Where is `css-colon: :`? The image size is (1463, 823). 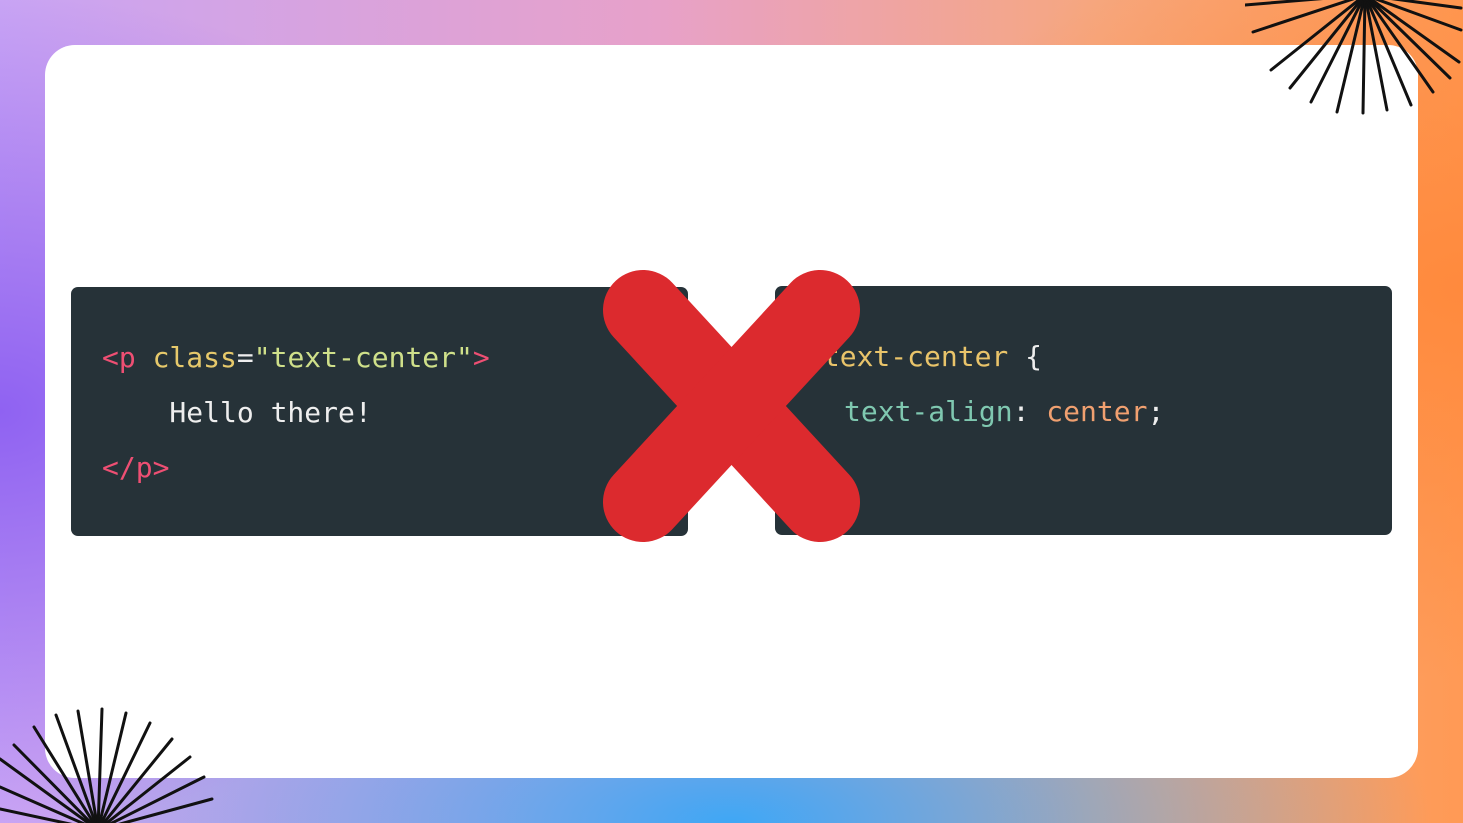
css-colon: : is located at coordinates (1029, 411).